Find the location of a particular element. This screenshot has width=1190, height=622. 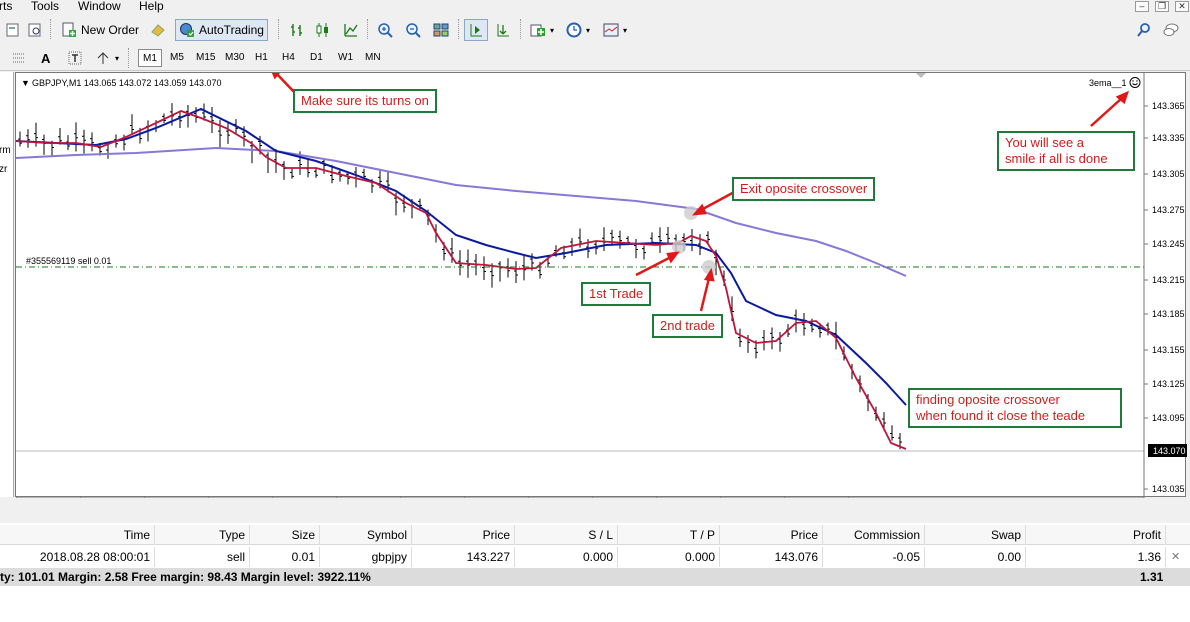

tf-m15: M15 is located at coordinates (205, 58).